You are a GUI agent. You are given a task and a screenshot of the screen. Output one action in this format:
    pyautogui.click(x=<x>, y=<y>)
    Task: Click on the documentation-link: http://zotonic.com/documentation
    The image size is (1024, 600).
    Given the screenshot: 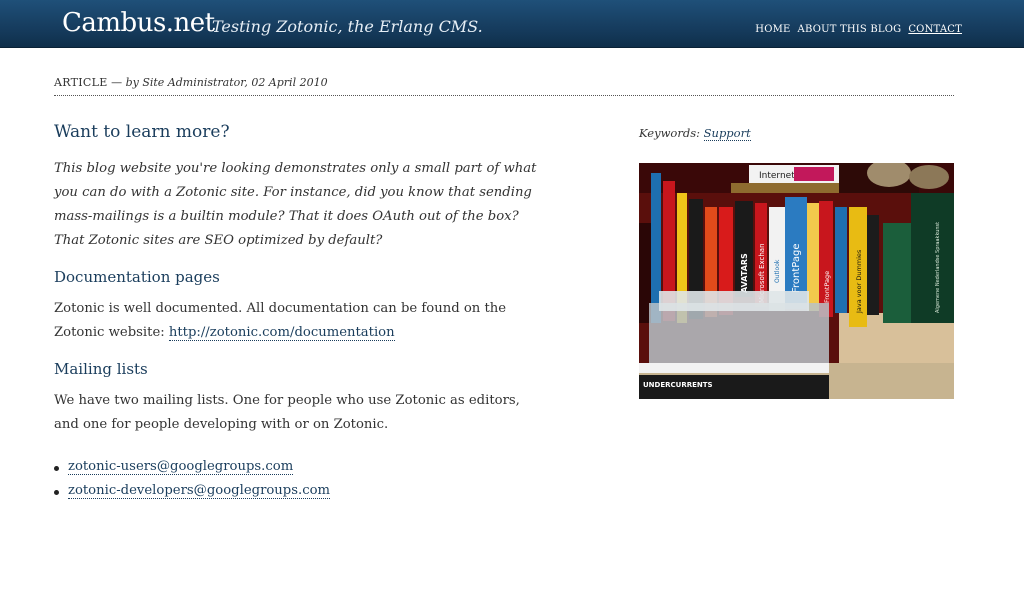 What is the action you would take?
    pyautogui.click(x=281, y=333)
    